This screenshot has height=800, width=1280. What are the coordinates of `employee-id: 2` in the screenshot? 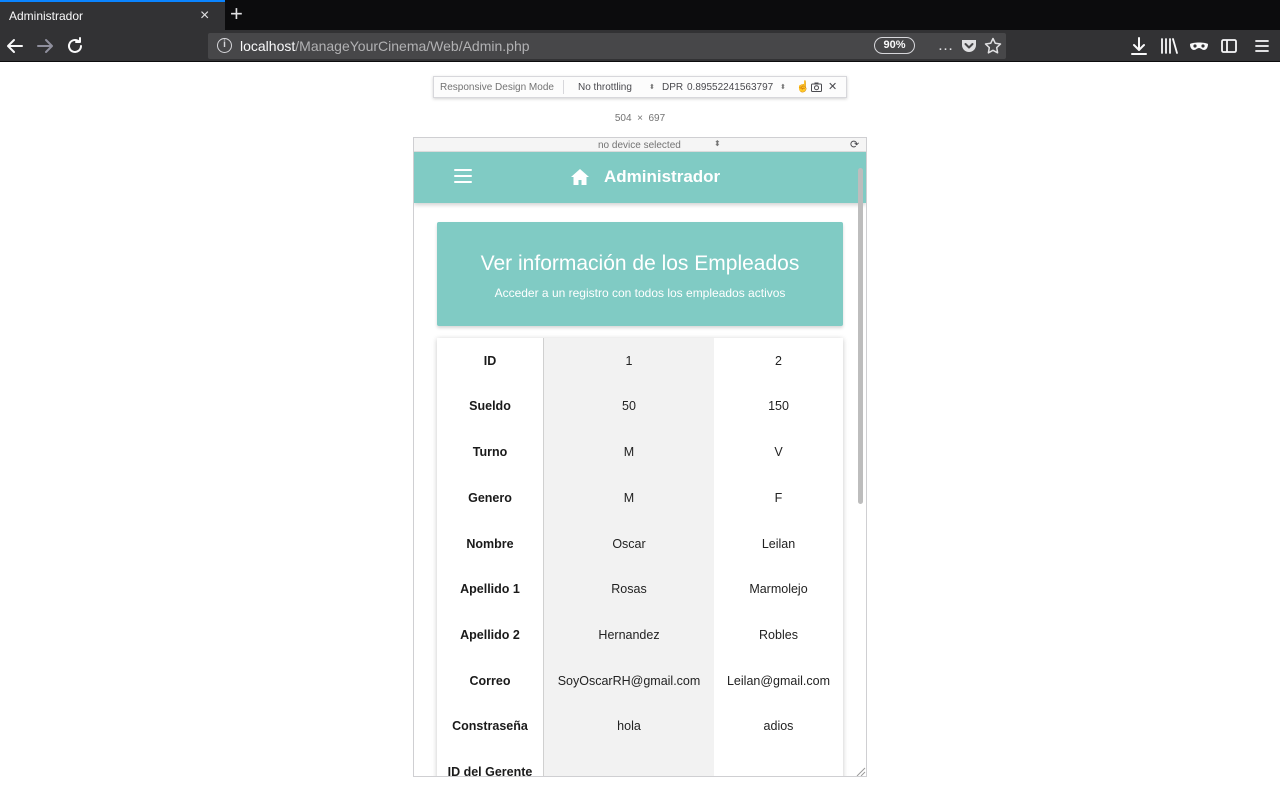 It's located at (778, 361).